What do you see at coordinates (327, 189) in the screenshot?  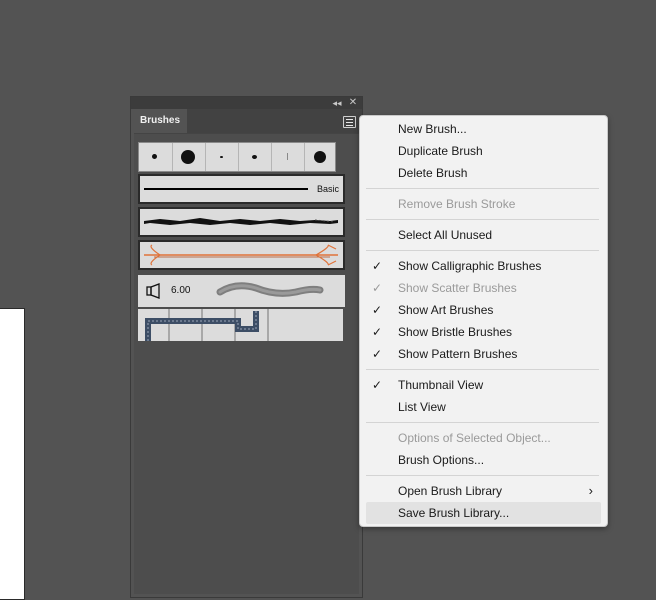 I see `basic-brush-label: Basic` at bounding box center [327, 189].